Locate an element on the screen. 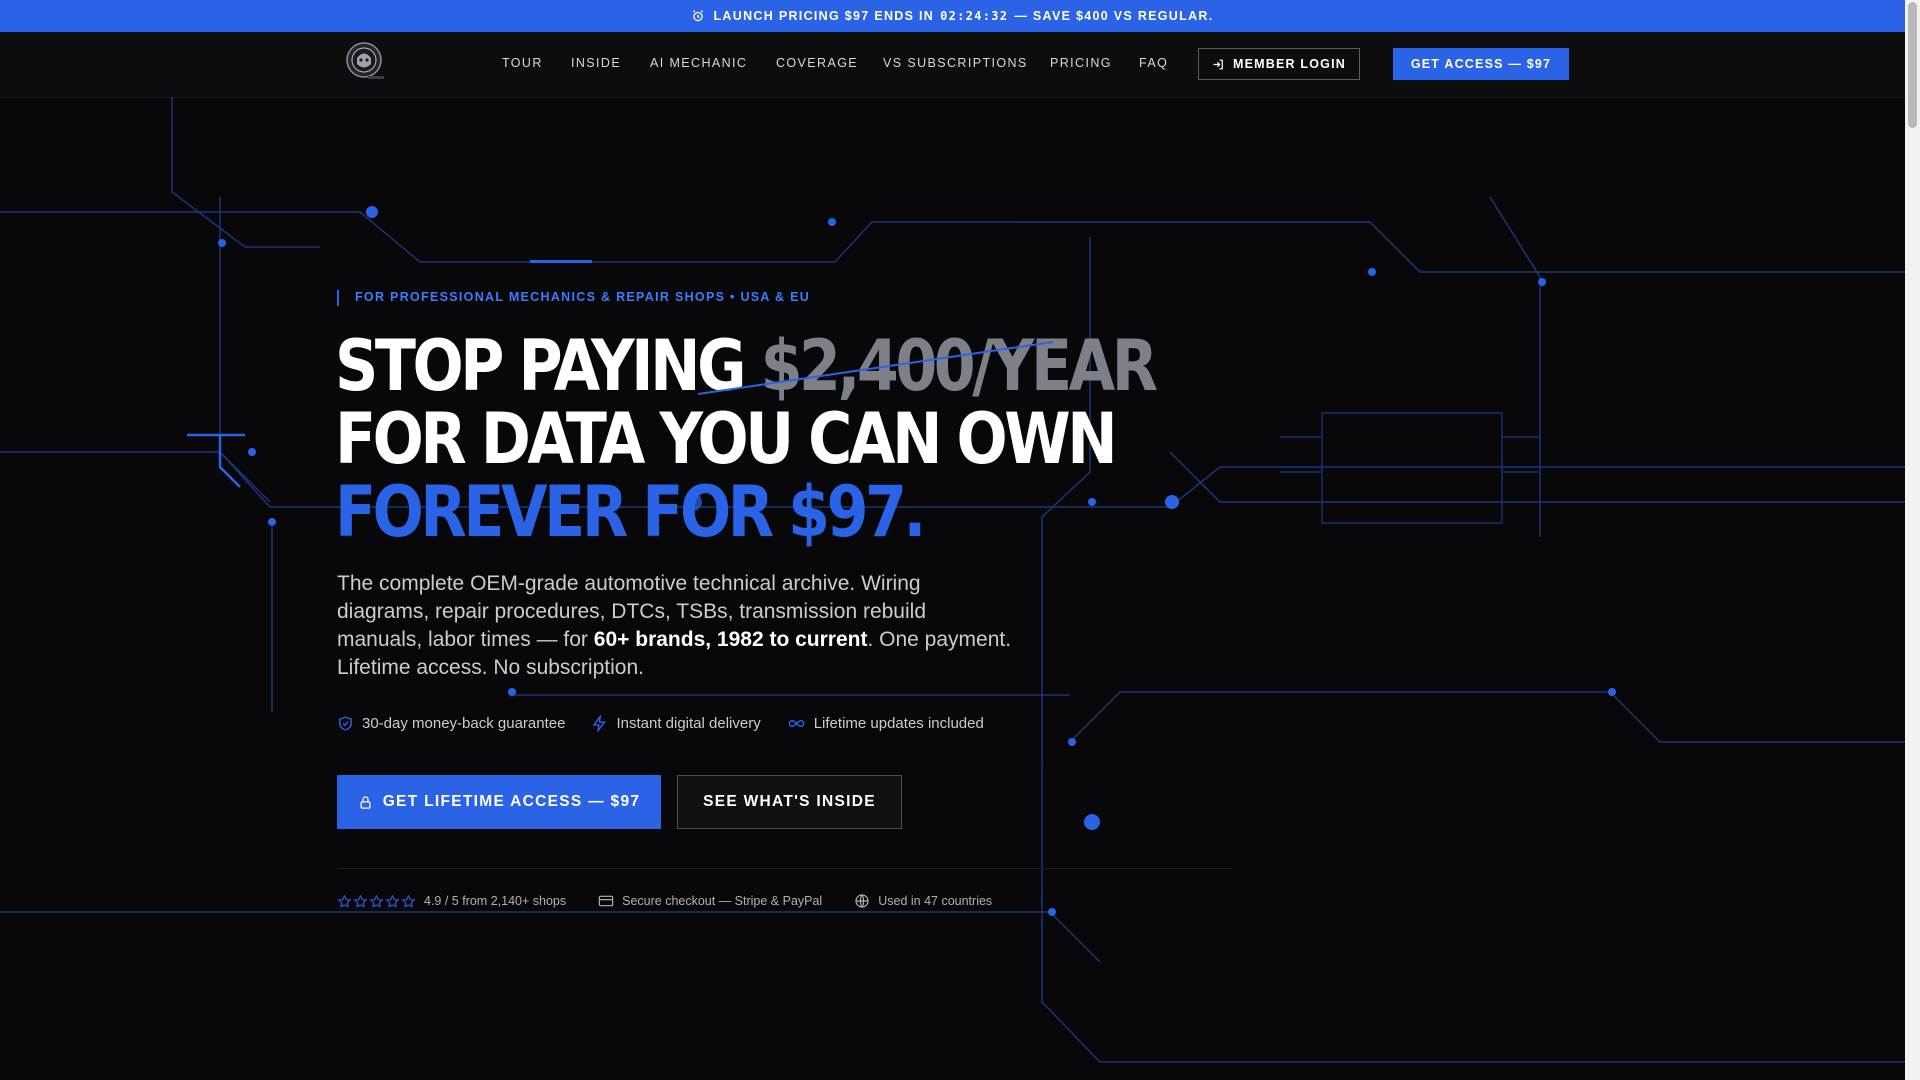 The width and height of the screenshot is (1920, 1080). infinity-icon is located at coordinates (796, 723).